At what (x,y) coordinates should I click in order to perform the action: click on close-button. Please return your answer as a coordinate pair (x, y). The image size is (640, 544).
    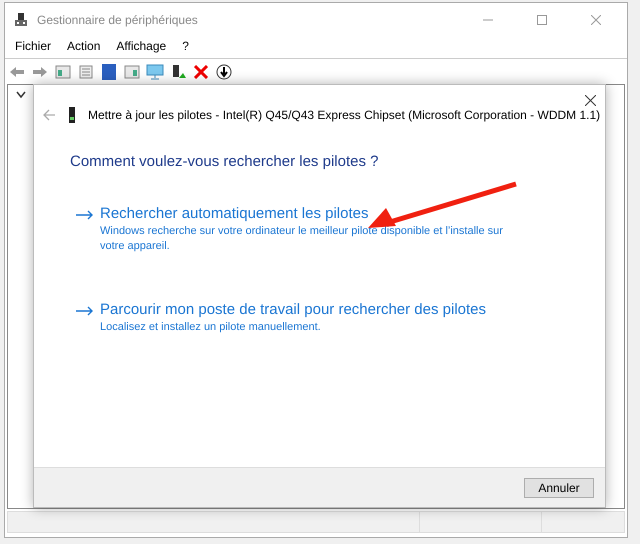
    Looking at the image, I should click on (590, 100).